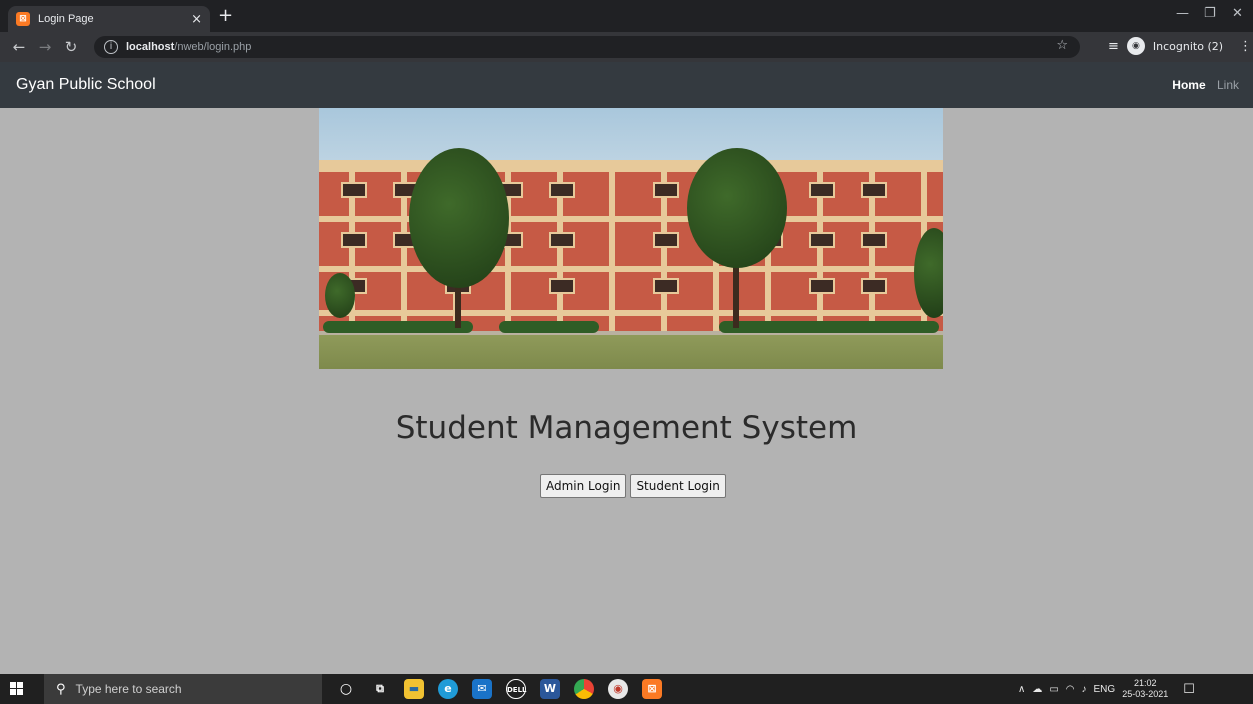 The height and width of the screenshot is (704, 1253). What do you see at coordinates (652, 689) in the screenshot?
I see `xampp-icon: ⊠` at bounding box center [652, 689].